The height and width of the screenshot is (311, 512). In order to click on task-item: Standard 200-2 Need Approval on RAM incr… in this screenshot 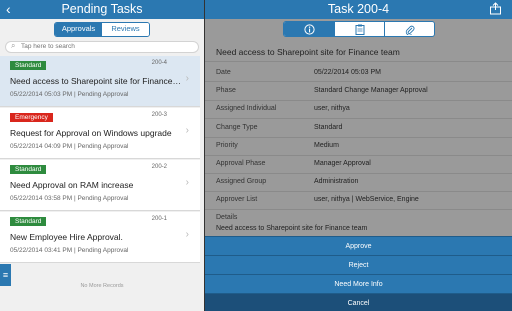, I will do `click(100, 185)`.